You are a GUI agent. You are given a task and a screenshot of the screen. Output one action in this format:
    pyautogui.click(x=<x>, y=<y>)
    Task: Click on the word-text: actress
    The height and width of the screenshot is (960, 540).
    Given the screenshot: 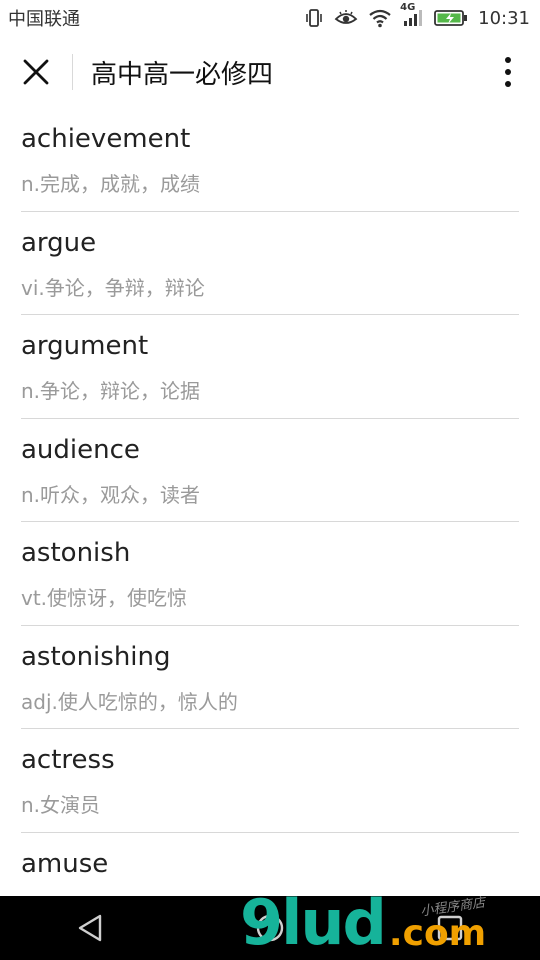 What is the action you would take?
    pyautogui.click(x=68, y=760)
    